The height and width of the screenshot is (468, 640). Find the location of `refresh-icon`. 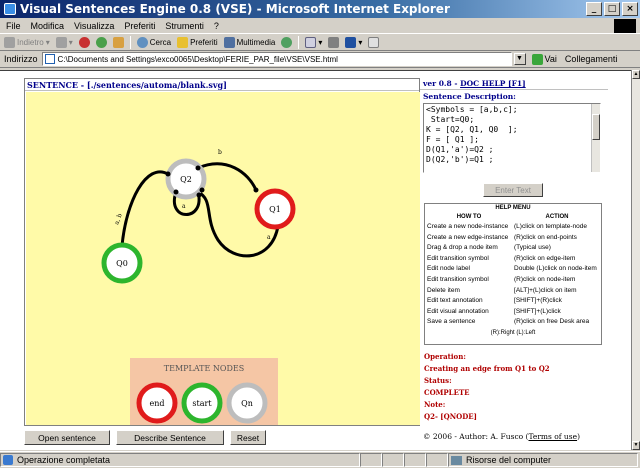

refresh-icon is located at coordinates (101, 42).